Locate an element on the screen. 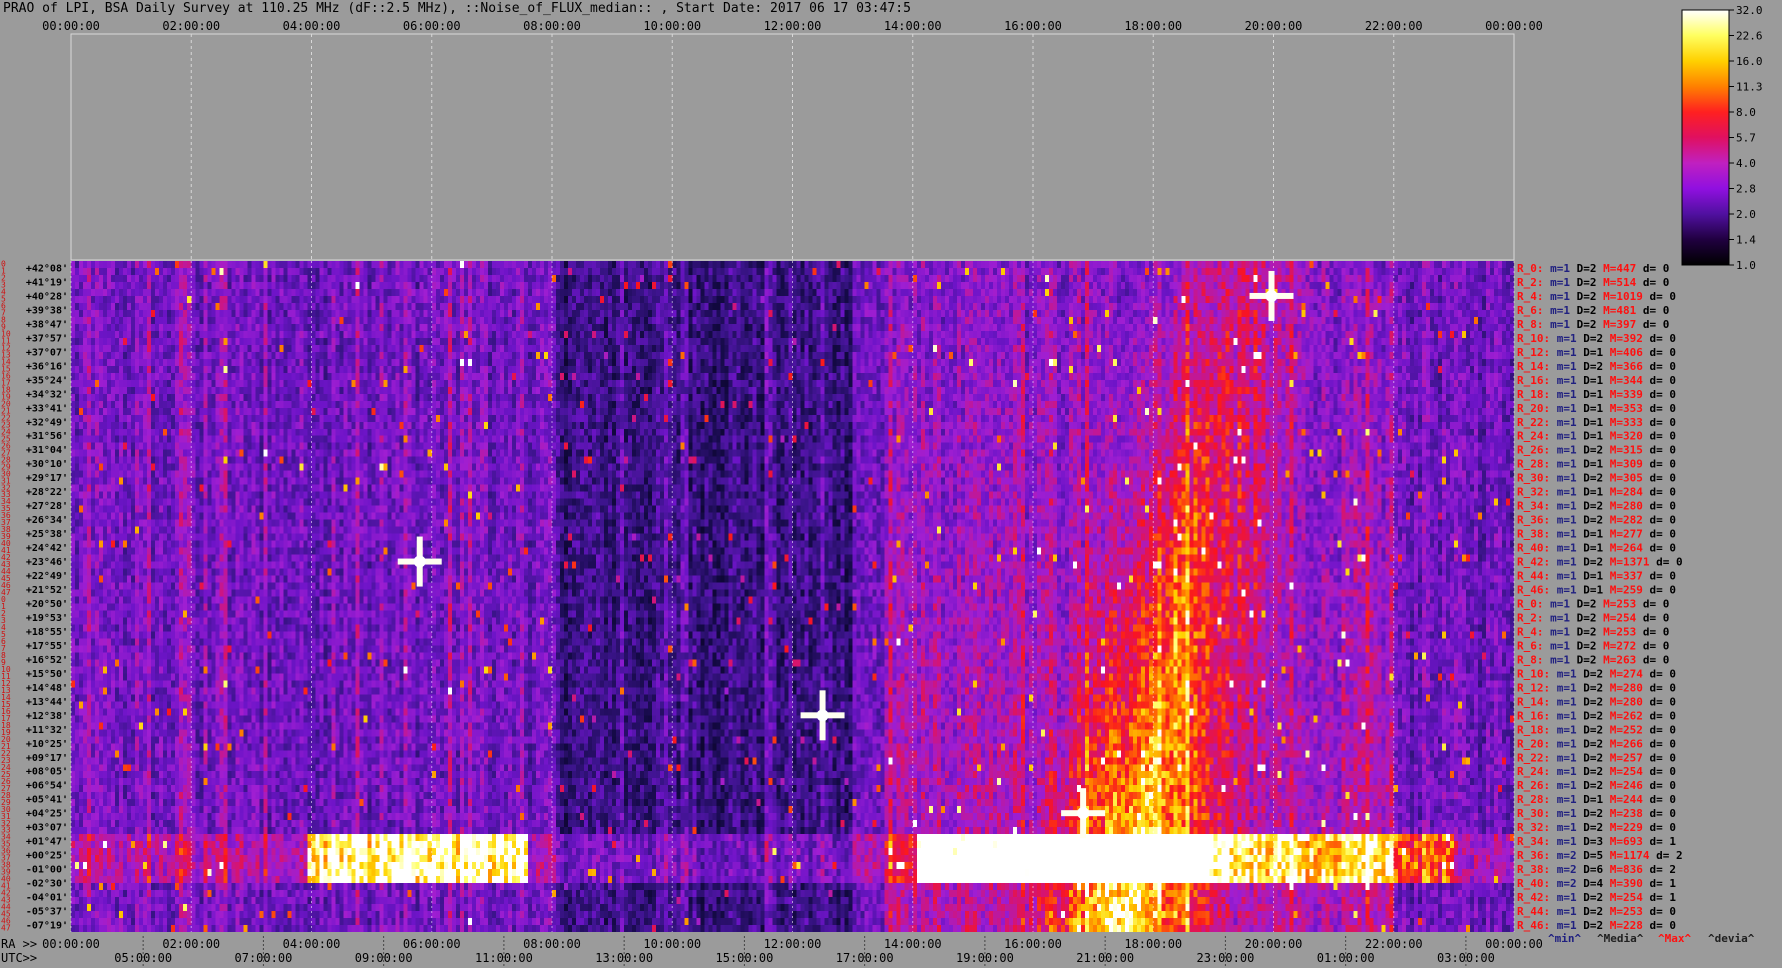  footer-legend-item: ^min^ is located at coordinates (1564, 938).